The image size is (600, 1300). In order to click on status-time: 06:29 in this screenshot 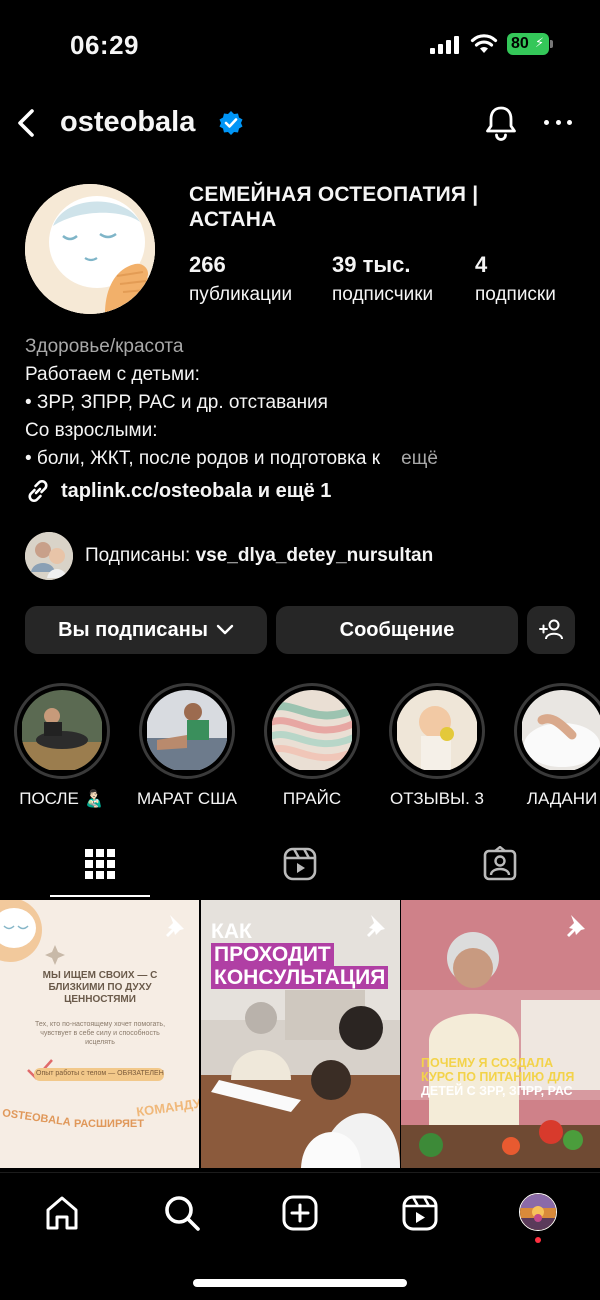, I will do `click(104, 45)`.